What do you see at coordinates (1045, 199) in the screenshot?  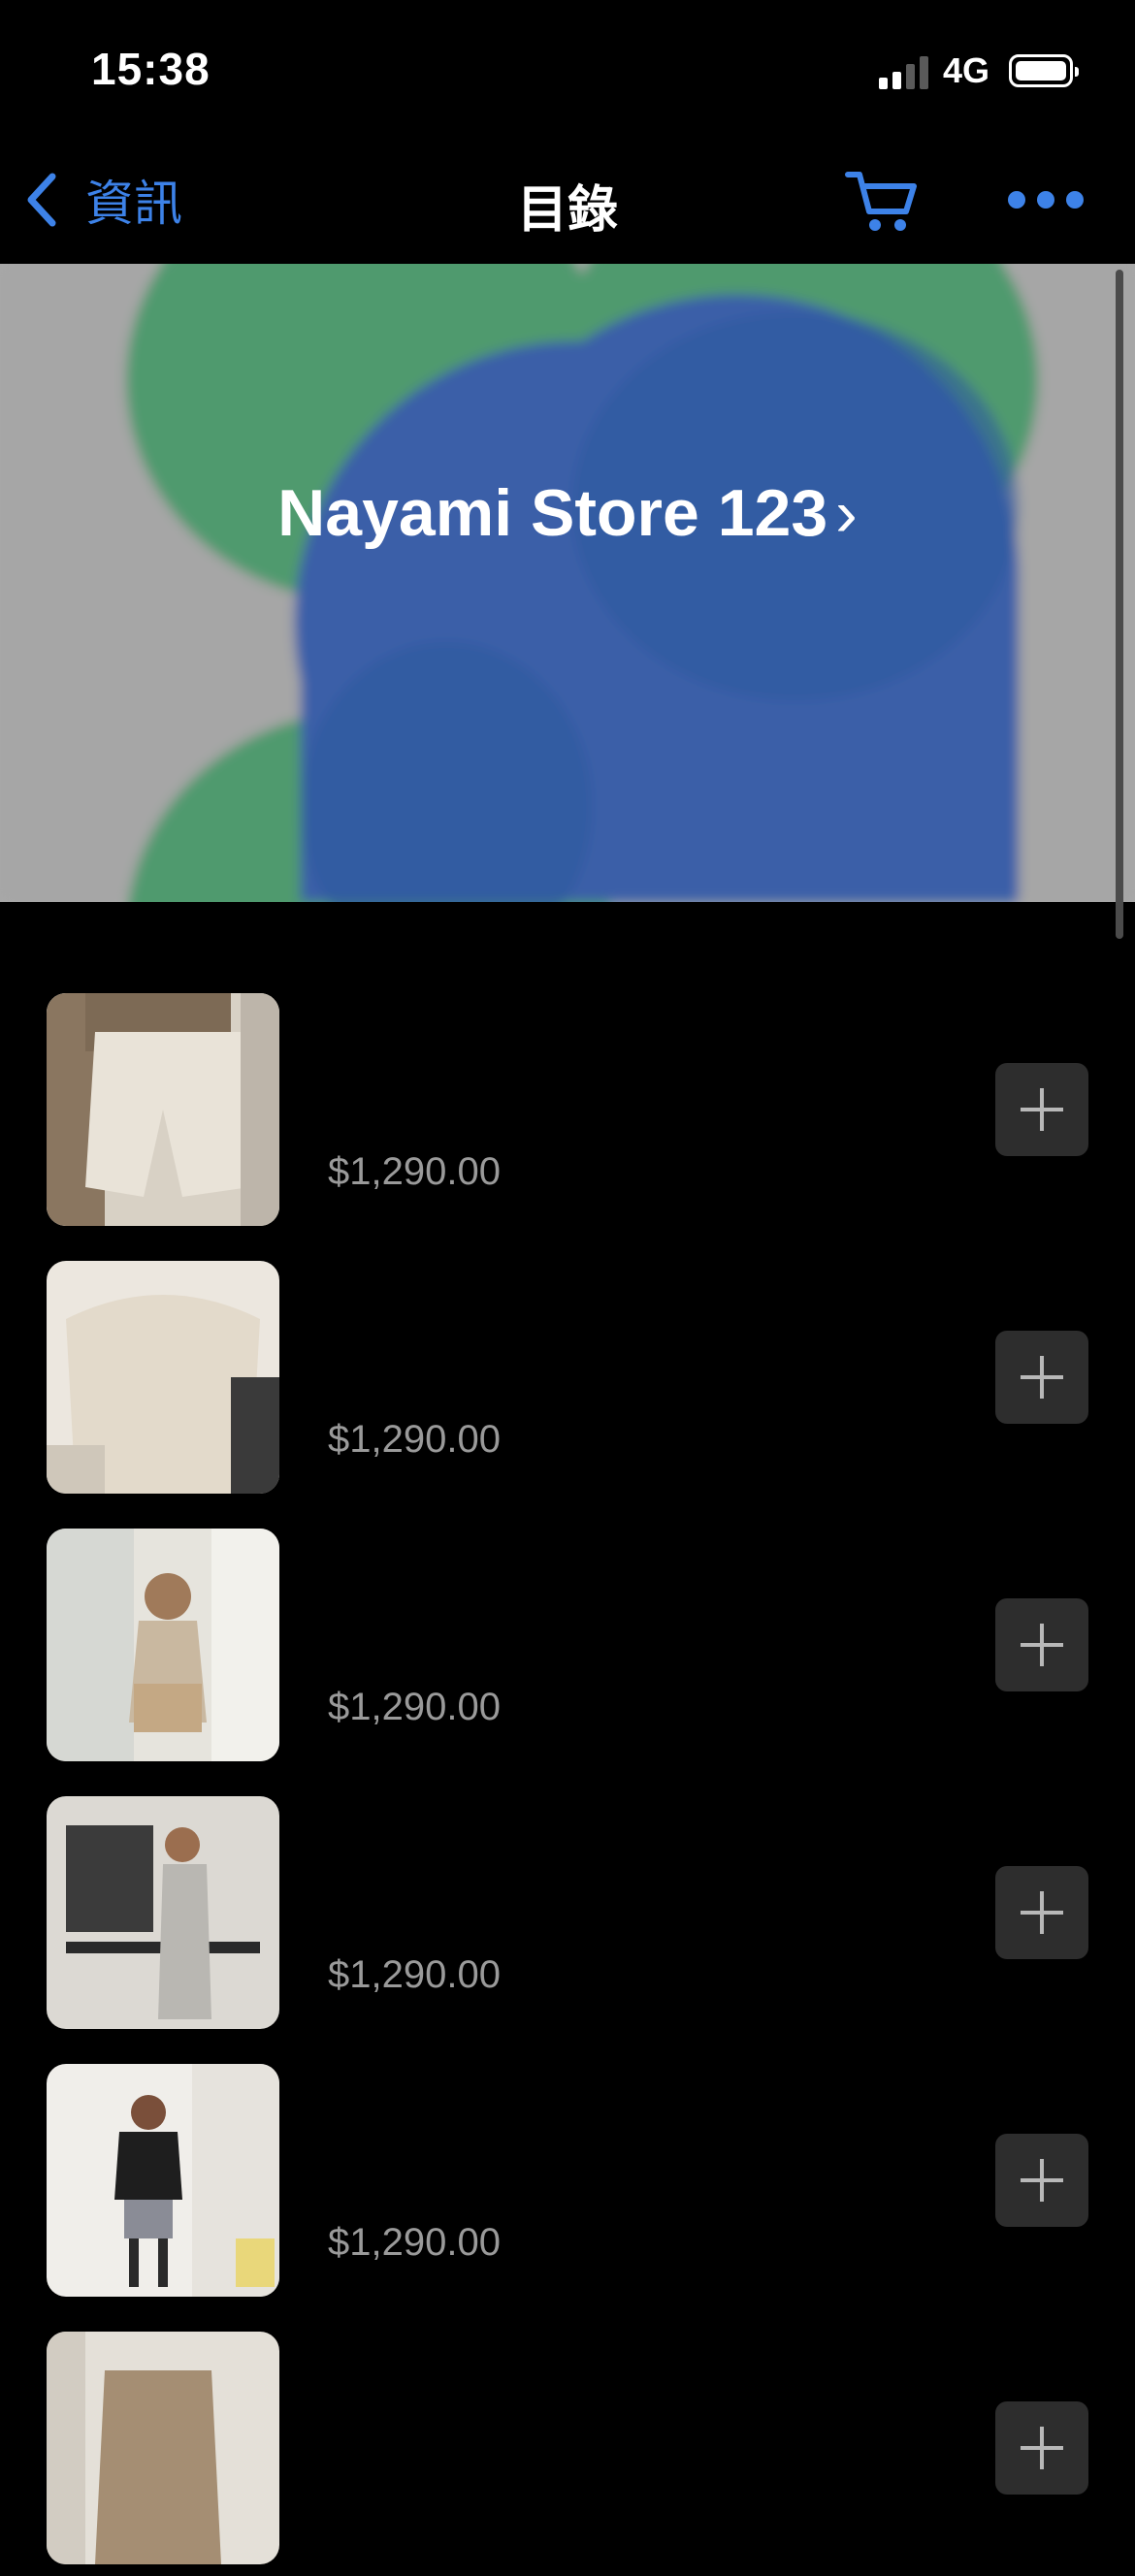 I see `more-icon` at bounding box center [1045, 199].